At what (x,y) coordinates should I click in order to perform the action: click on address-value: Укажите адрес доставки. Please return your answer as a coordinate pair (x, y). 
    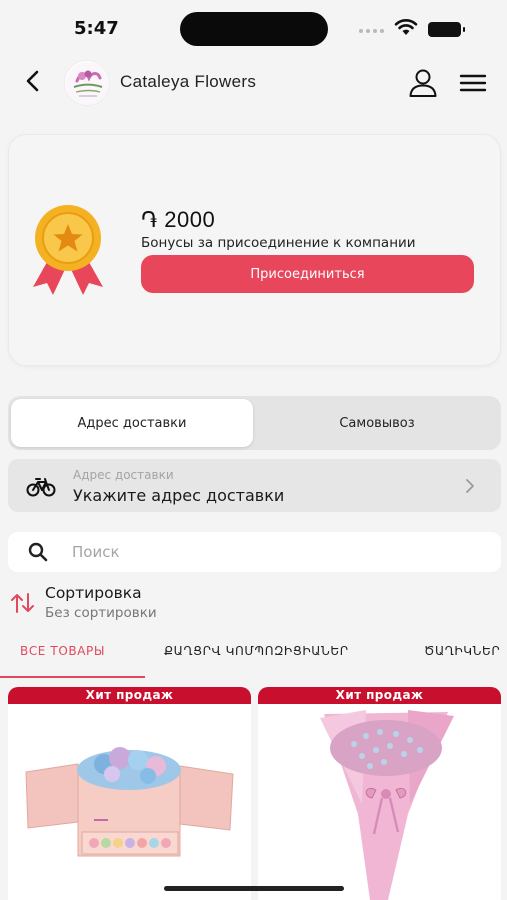
    Looking at the image, I should click on (179, 495).